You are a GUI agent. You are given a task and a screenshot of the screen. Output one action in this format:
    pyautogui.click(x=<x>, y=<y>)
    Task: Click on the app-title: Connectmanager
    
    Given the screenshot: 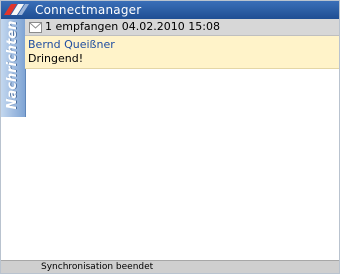 What is the action you would take?
    pyautogui.click(x=88, y=10)
    